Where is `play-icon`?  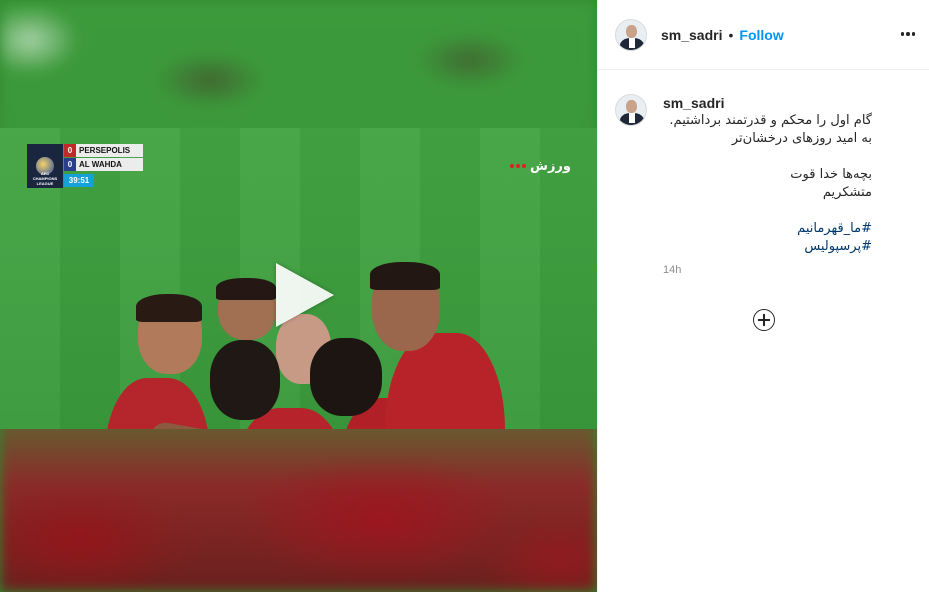 play-icon is located at coordinates (305, 295).